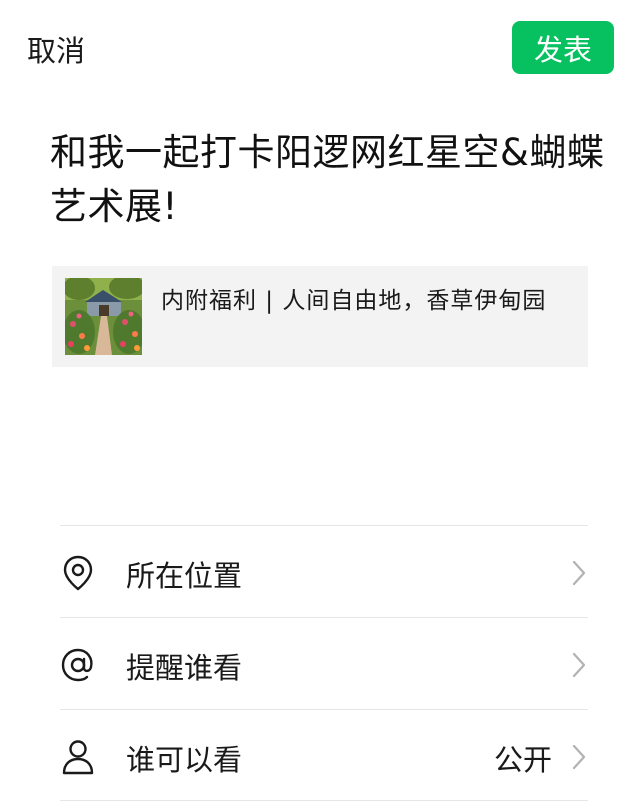 The width and height of the screenshot is (640, 809). I want to click on post-text-input: 和我一起打卡阳逻网红星空&蝴蝶艺术展!, so click(330, 180).